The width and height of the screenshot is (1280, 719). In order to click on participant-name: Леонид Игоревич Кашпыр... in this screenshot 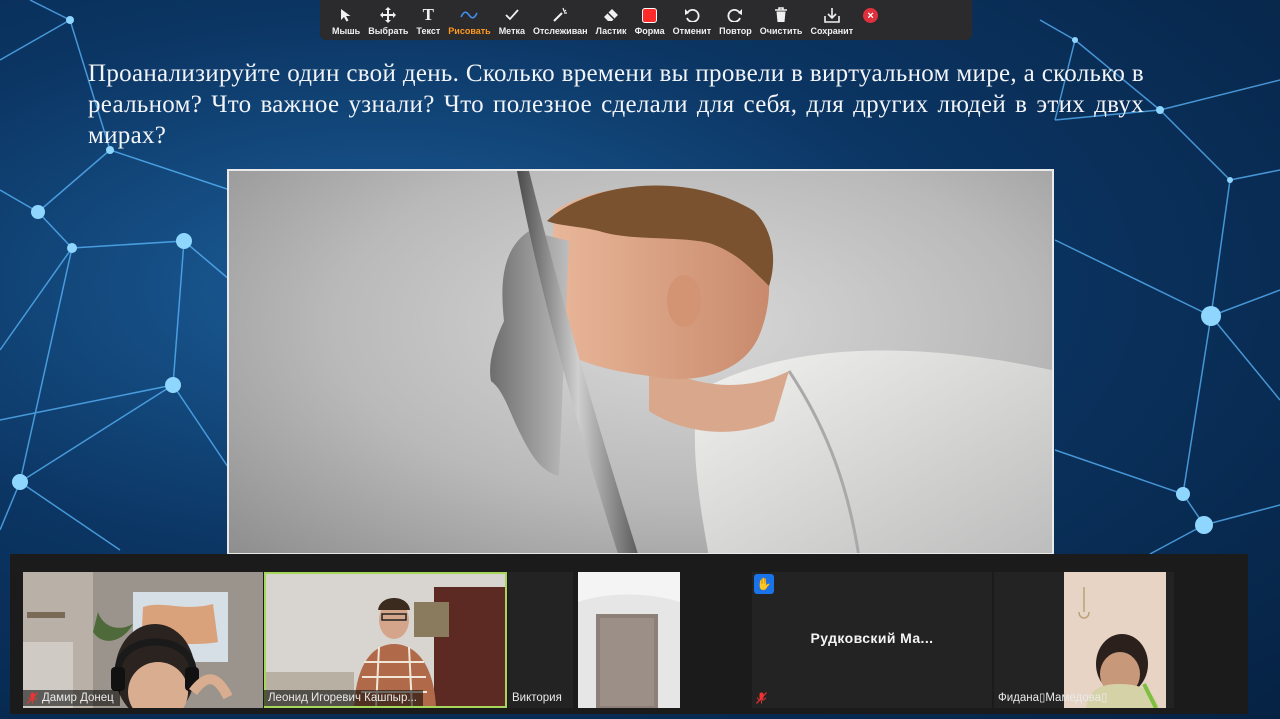, I will do `click(342, 698)`.